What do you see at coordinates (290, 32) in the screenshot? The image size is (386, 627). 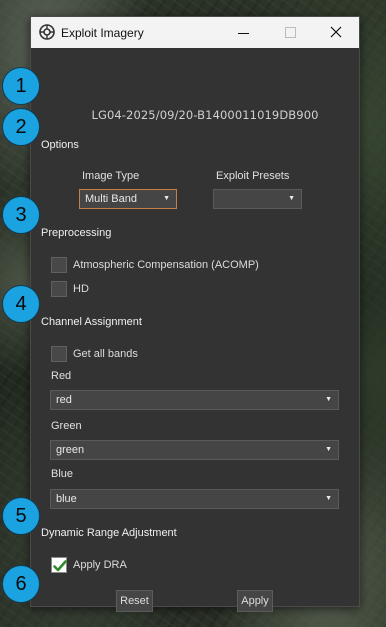 I see `maximize-button` at bounding box center [290, 32].